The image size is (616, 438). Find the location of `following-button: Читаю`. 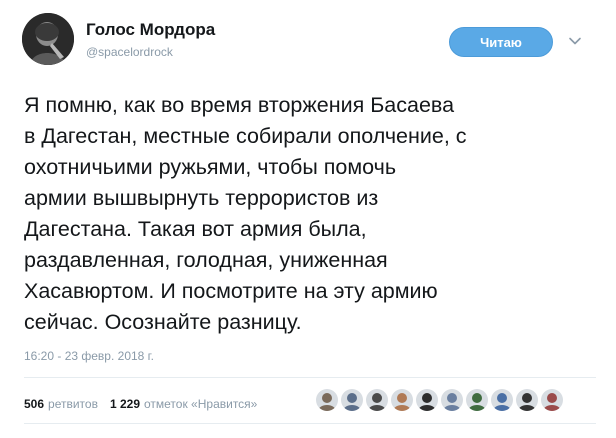

following-button: Читаю is located at coordinates (501, 42).